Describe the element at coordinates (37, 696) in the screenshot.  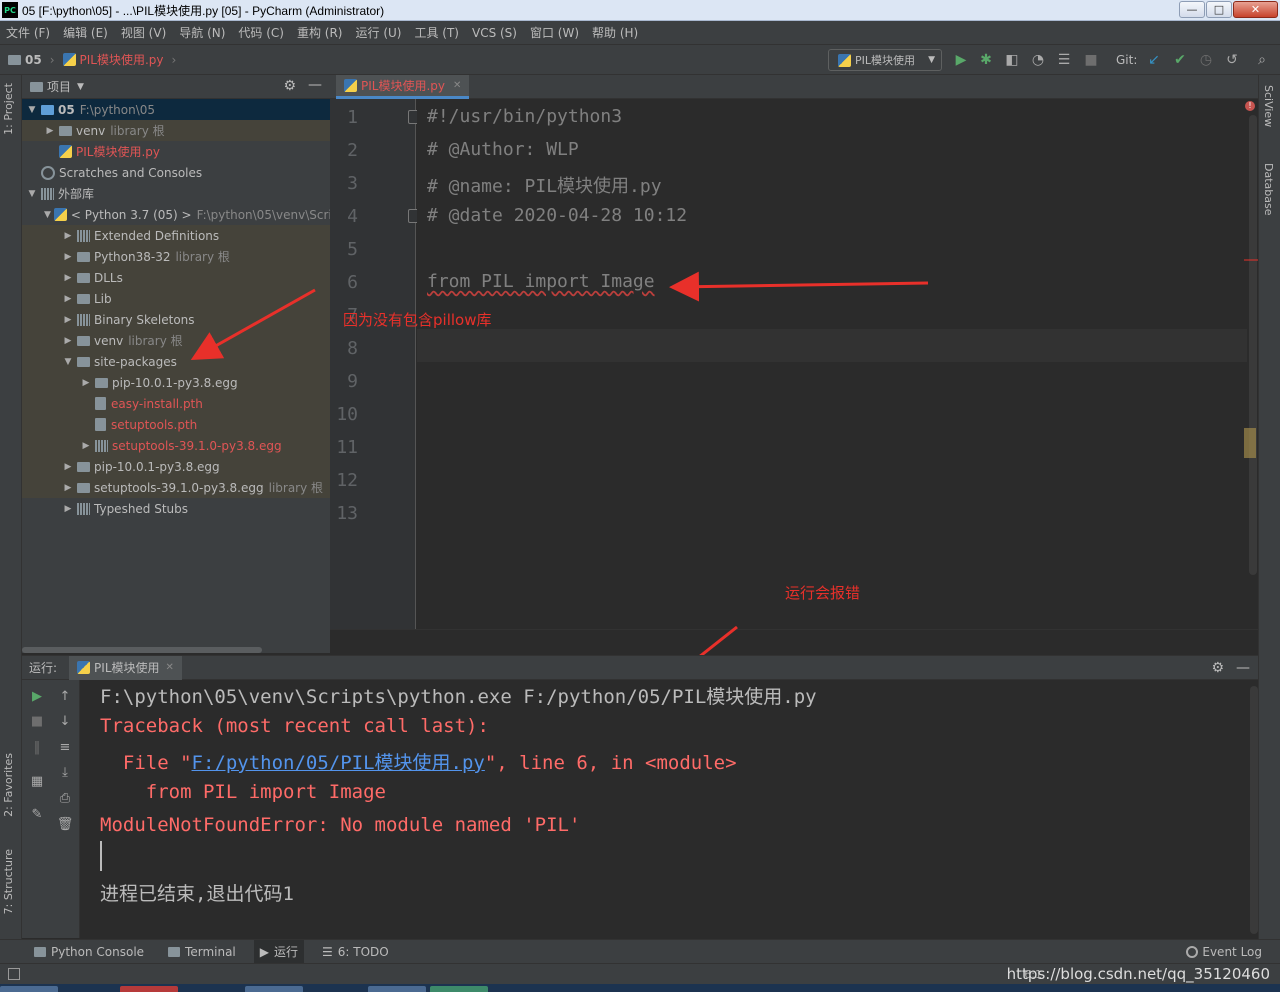
I see `rerun-icon: ▶` at that location.